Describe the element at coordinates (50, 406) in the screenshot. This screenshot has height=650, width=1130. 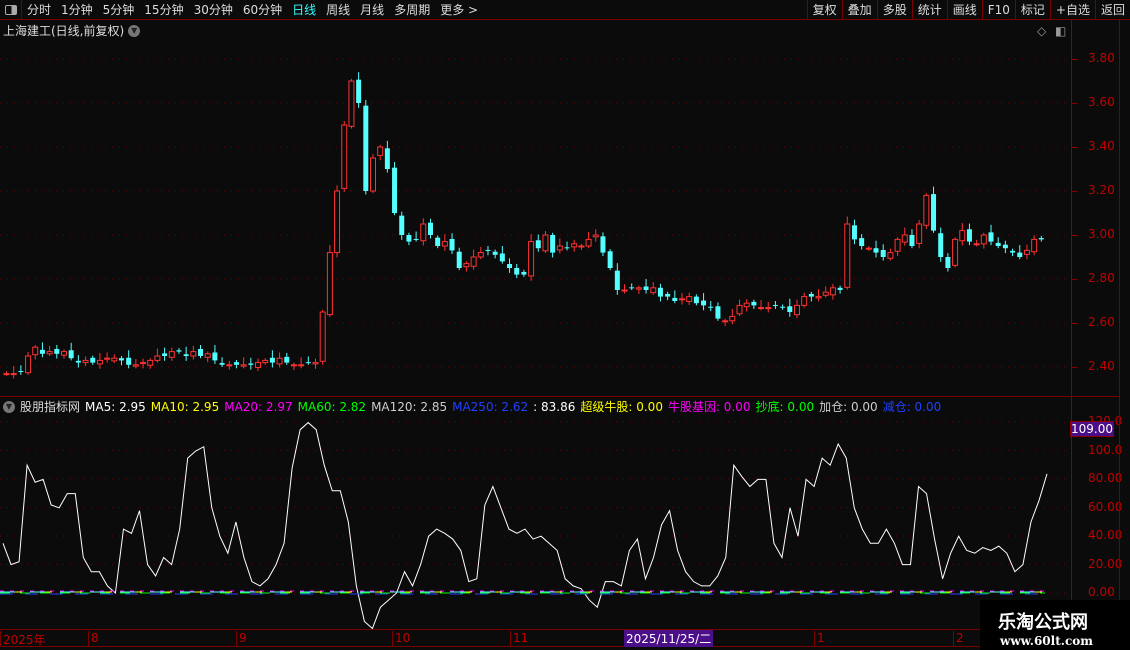
I see `indicator-name: 股朋指标网` at that location.